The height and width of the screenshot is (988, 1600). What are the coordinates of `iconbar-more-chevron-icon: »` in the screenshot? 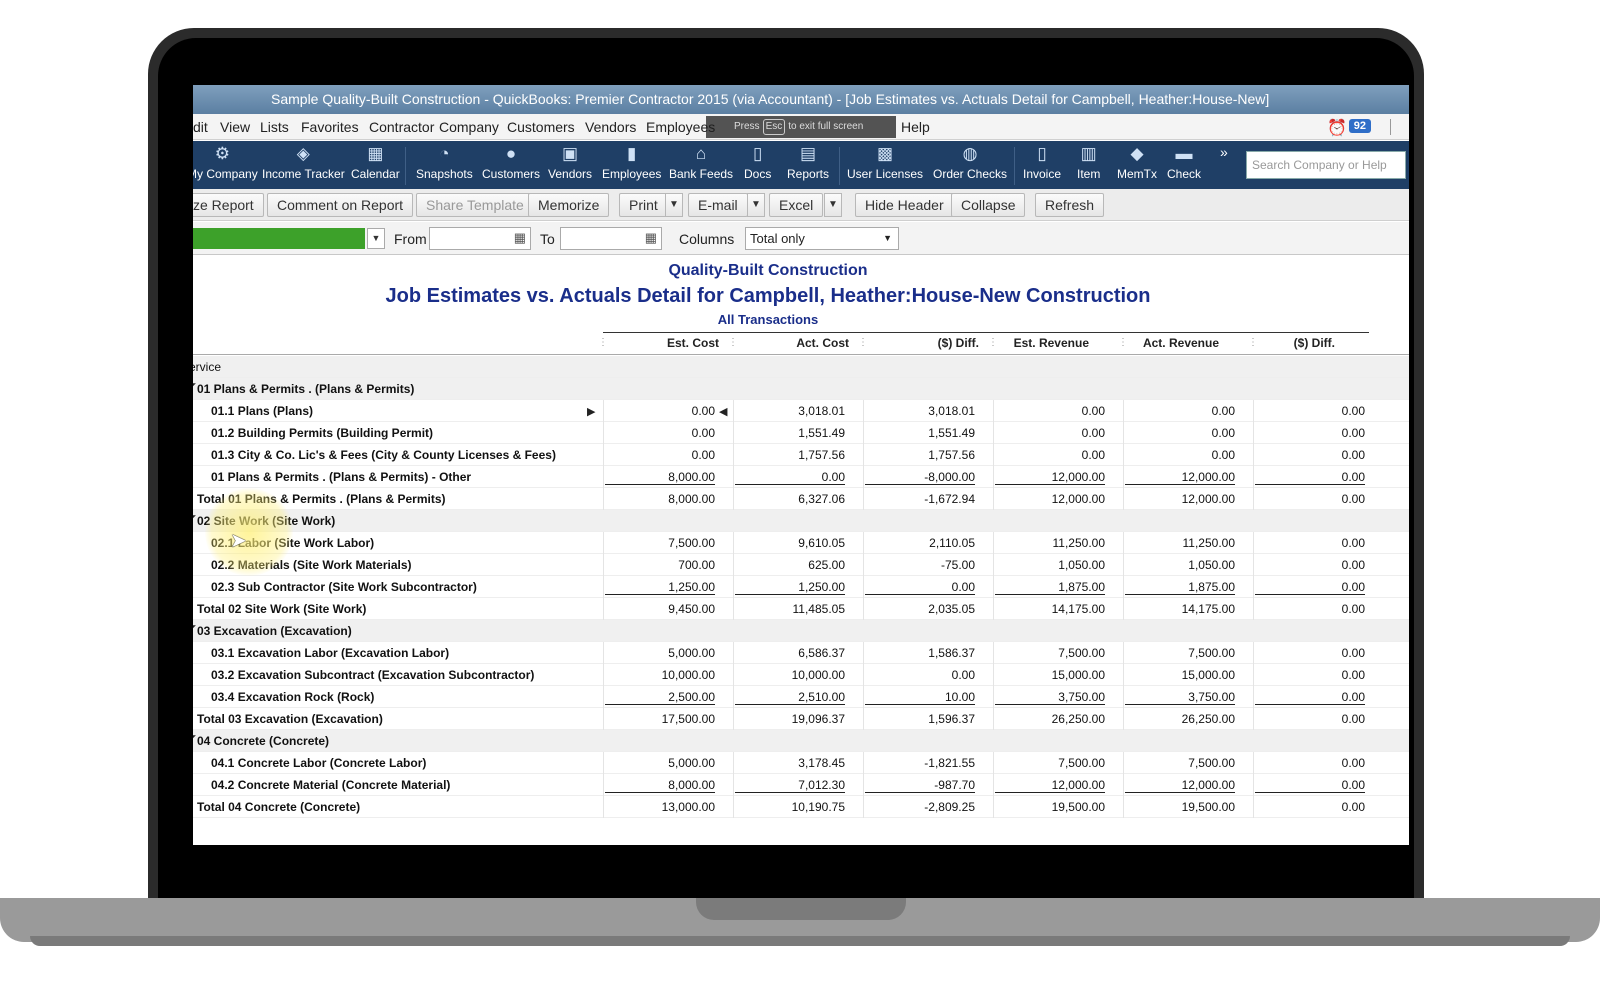 It's located at (1224, 152).